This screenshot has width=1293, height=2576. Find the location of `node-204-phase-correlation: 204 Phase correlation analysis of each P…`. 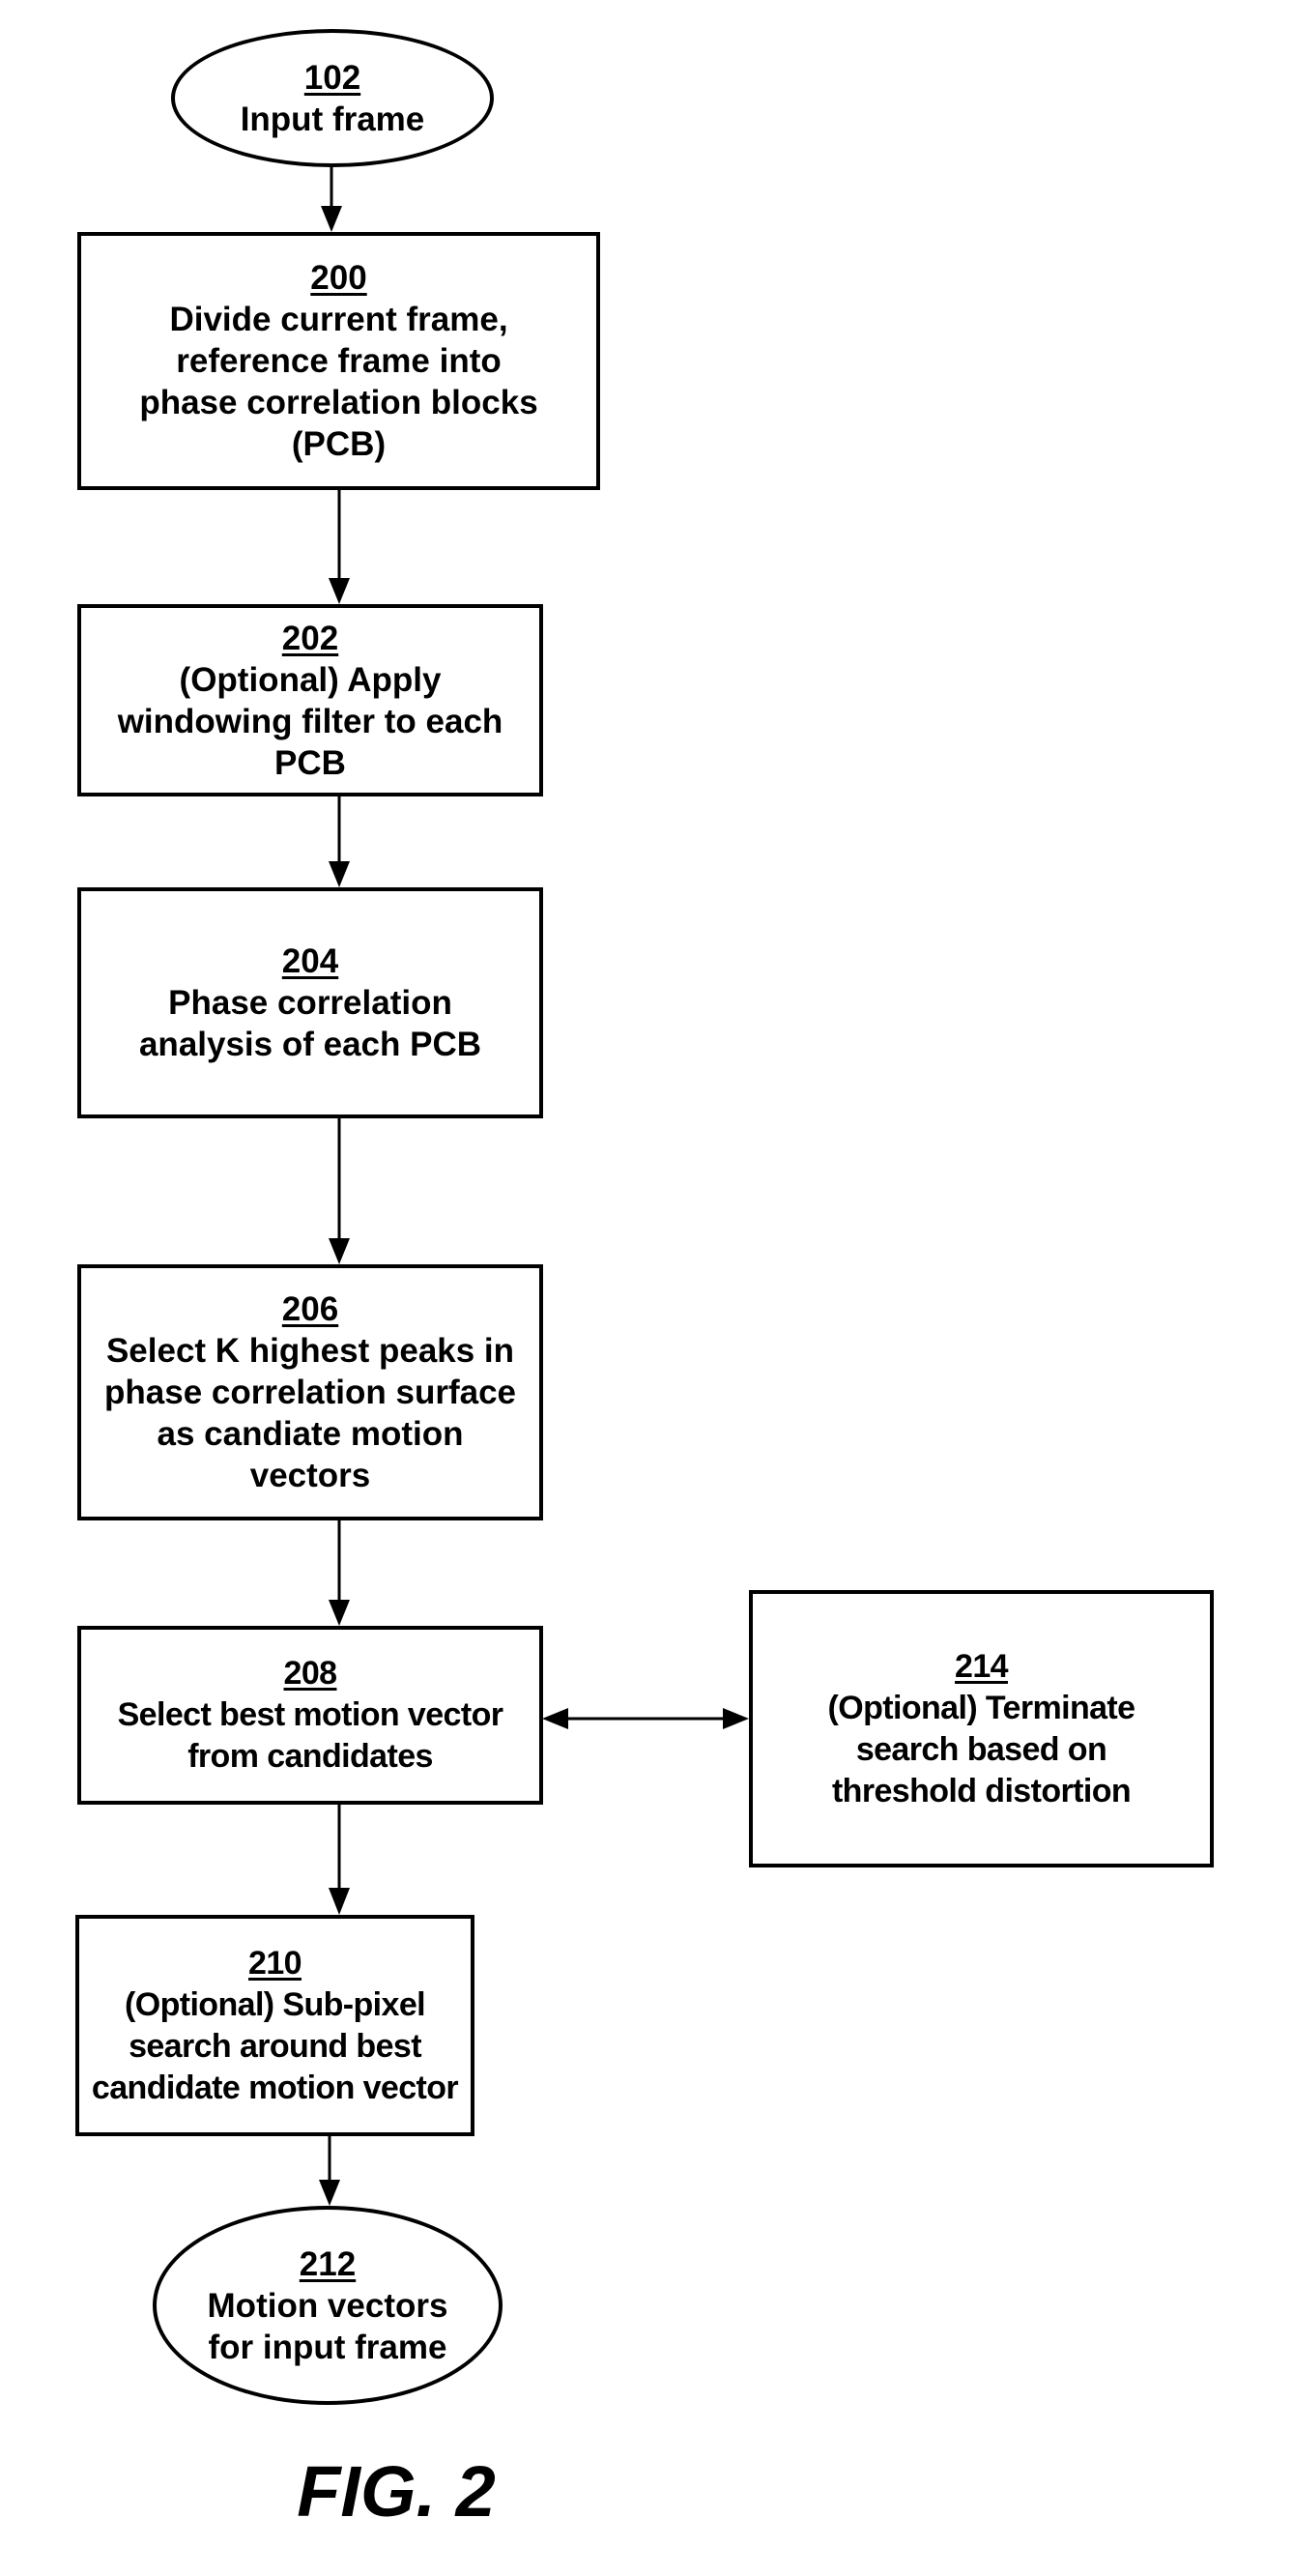

node-204-phase-correlation: 204 Phase correlation analysis of each P… is located at coordinates (310, 1003).